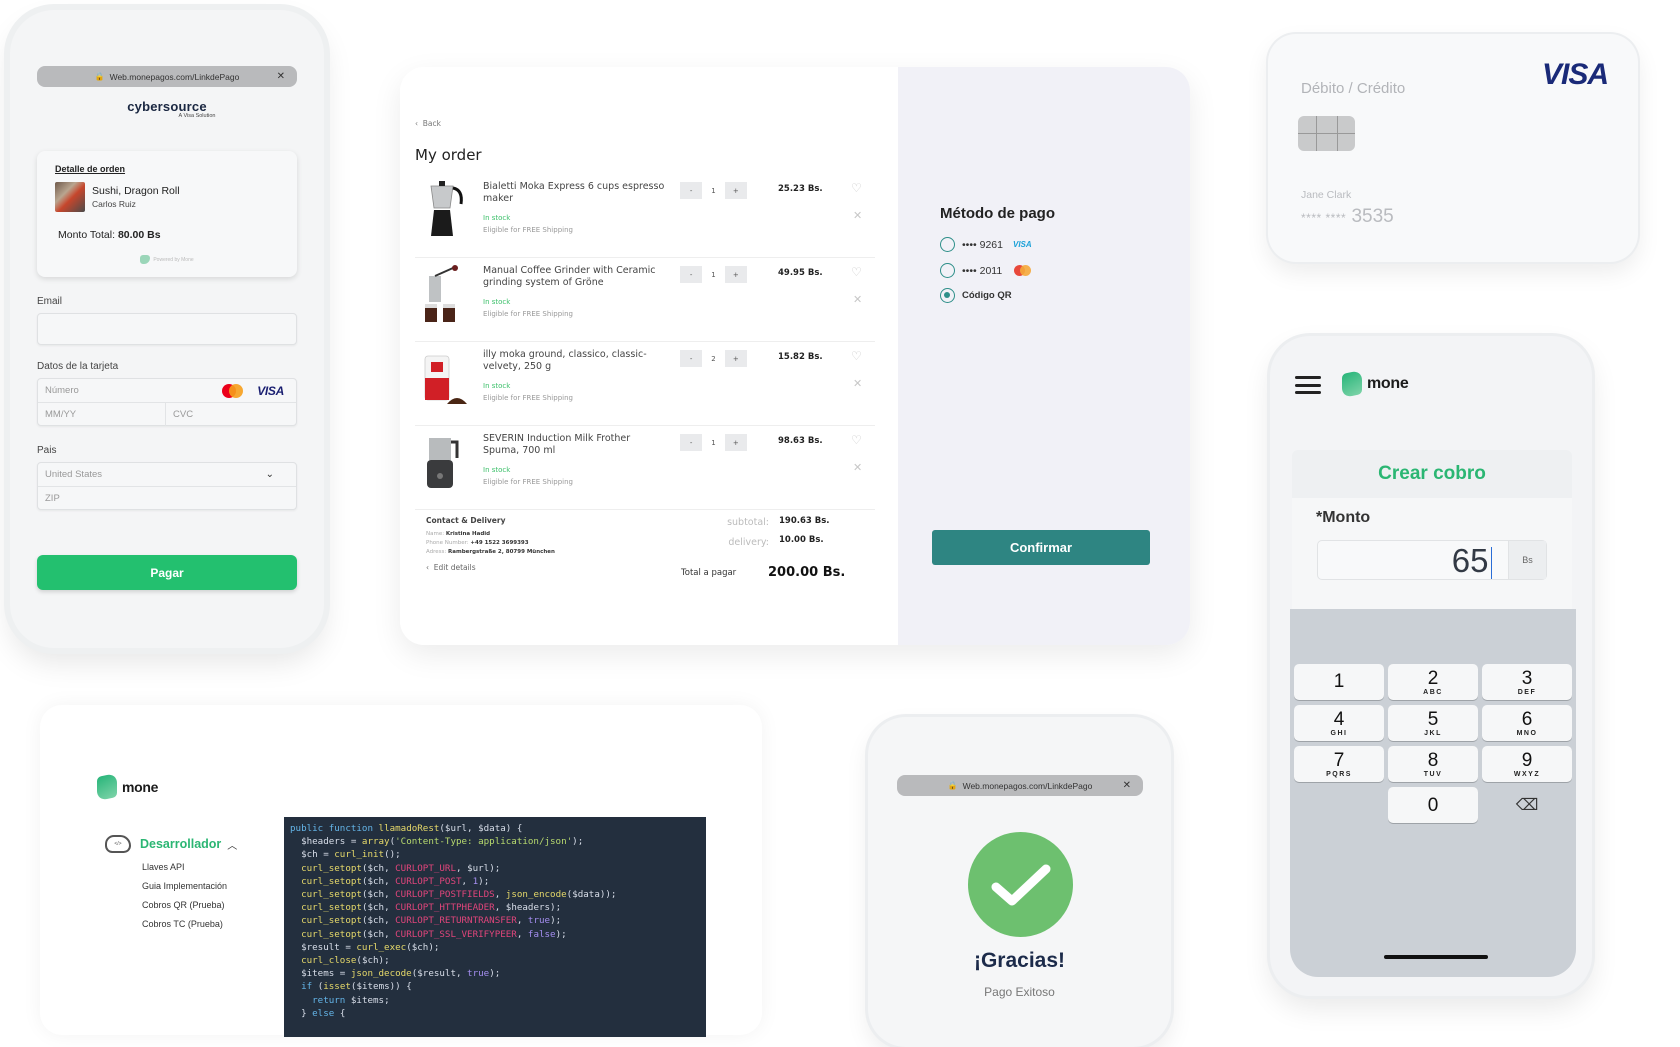  Describe the element at coordinates (189, 924) in the screenshot. I see `menu-item-card-test: Cobros TC (Prueba)` at that location.